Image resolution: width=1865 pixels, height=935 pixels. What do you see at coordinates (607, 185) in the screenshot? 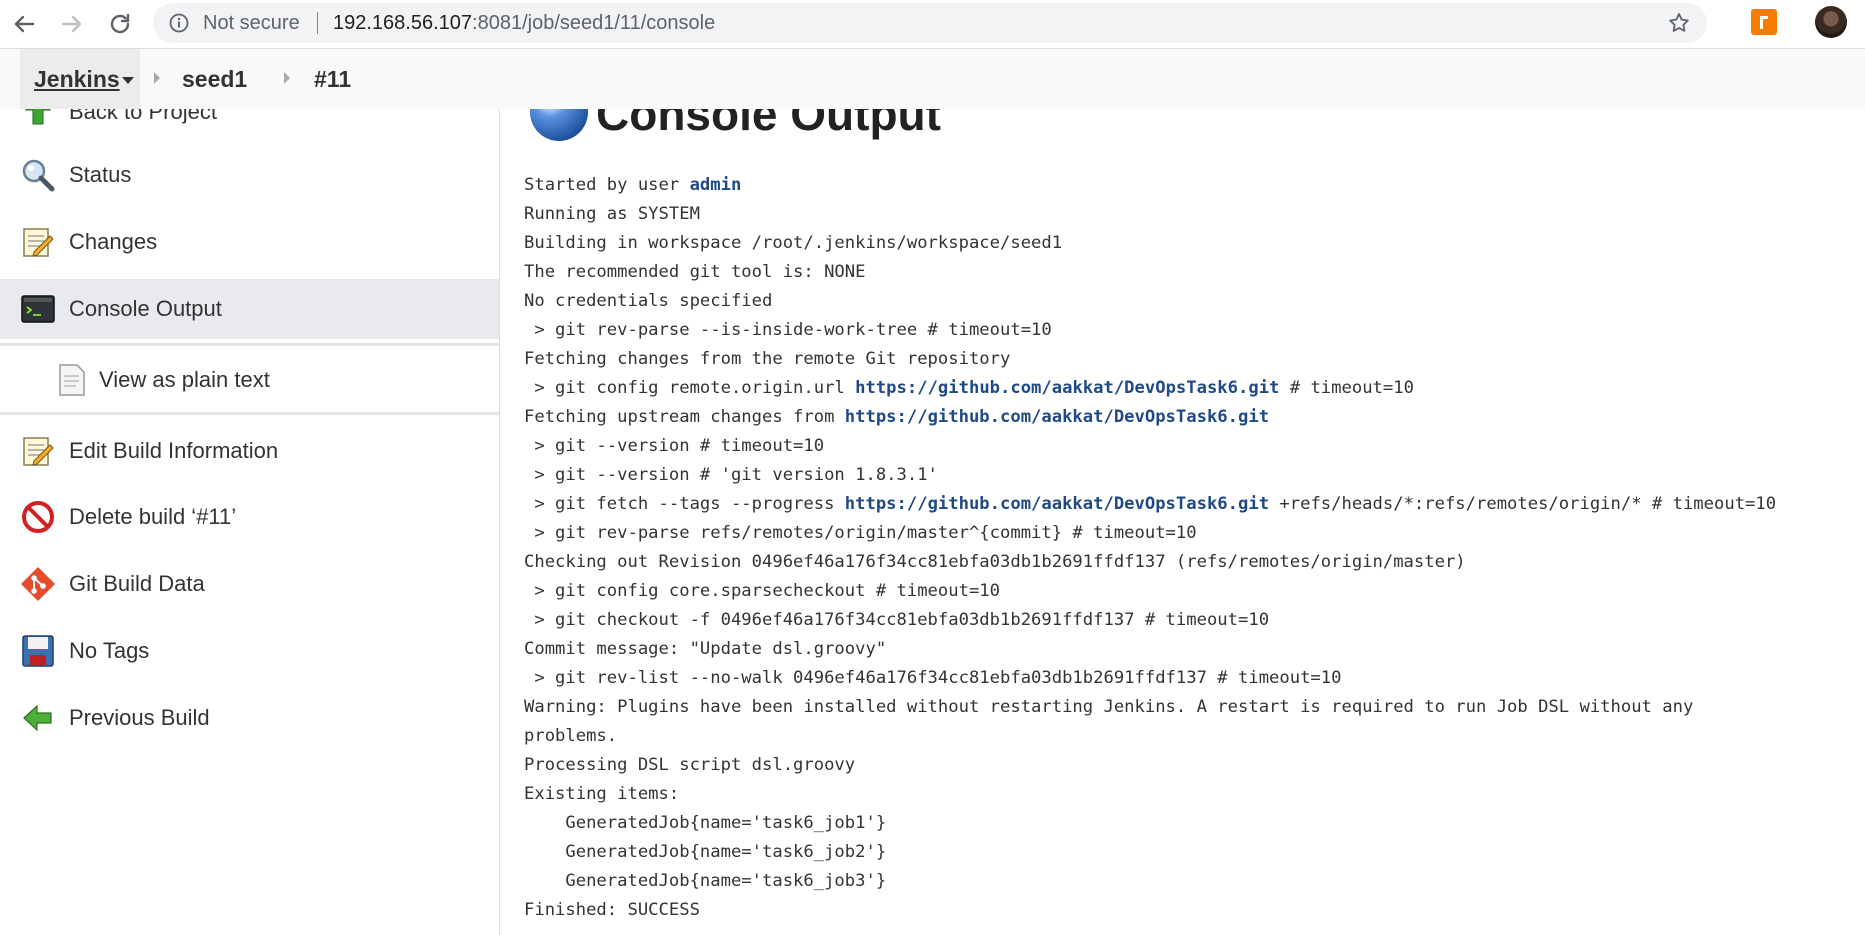
I see `console-line: Started by user` at bounding box center [607, 185].